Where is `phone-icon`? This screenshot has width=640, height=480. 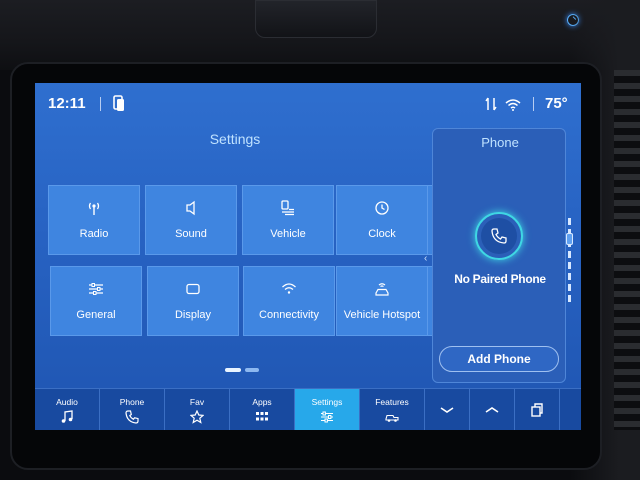 phone-icon is located at coordinates (132, 416).